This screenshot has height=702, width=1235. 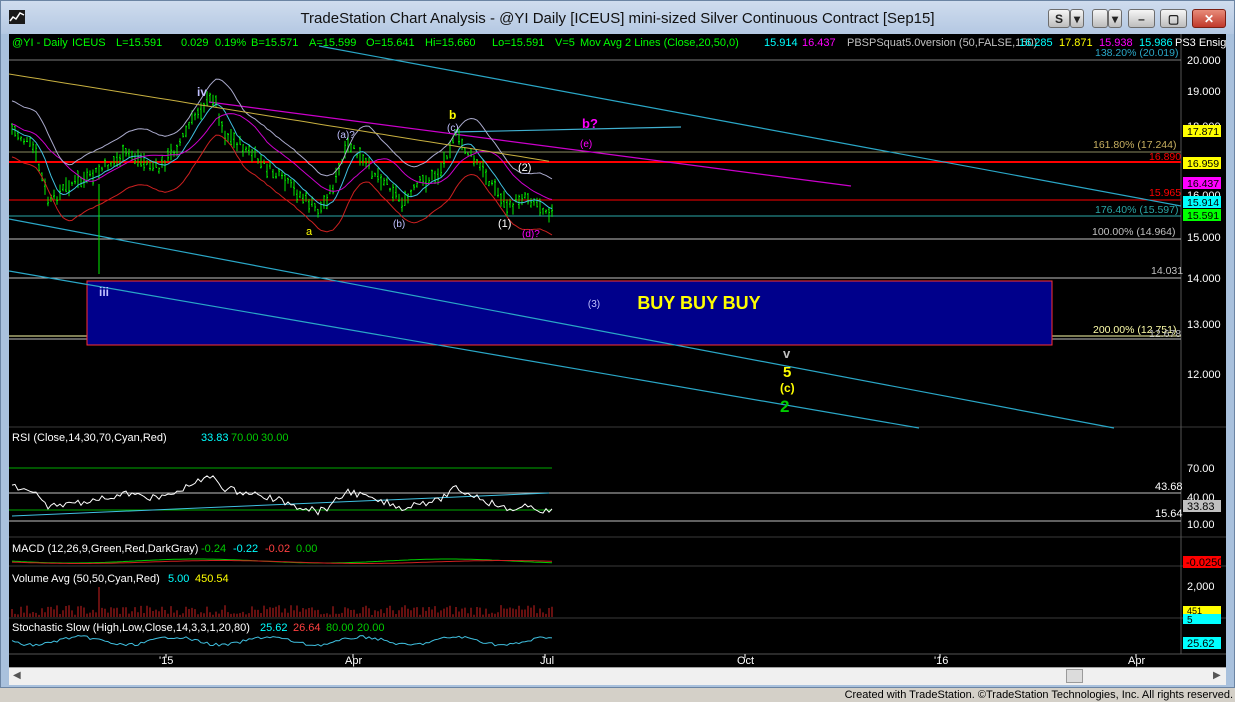 What do you see at coordinates (1201, 644) in the screenshot?
I see `stoch-box: 25.62` at bounding box center [1201, 644].